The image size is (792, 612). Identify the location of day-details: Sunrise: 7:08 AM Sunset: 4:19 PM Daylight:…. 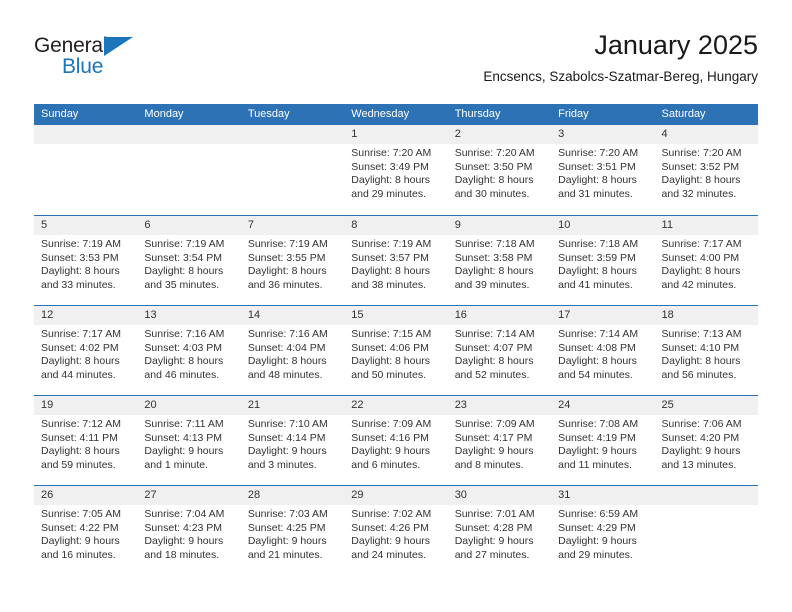
(602, 443).